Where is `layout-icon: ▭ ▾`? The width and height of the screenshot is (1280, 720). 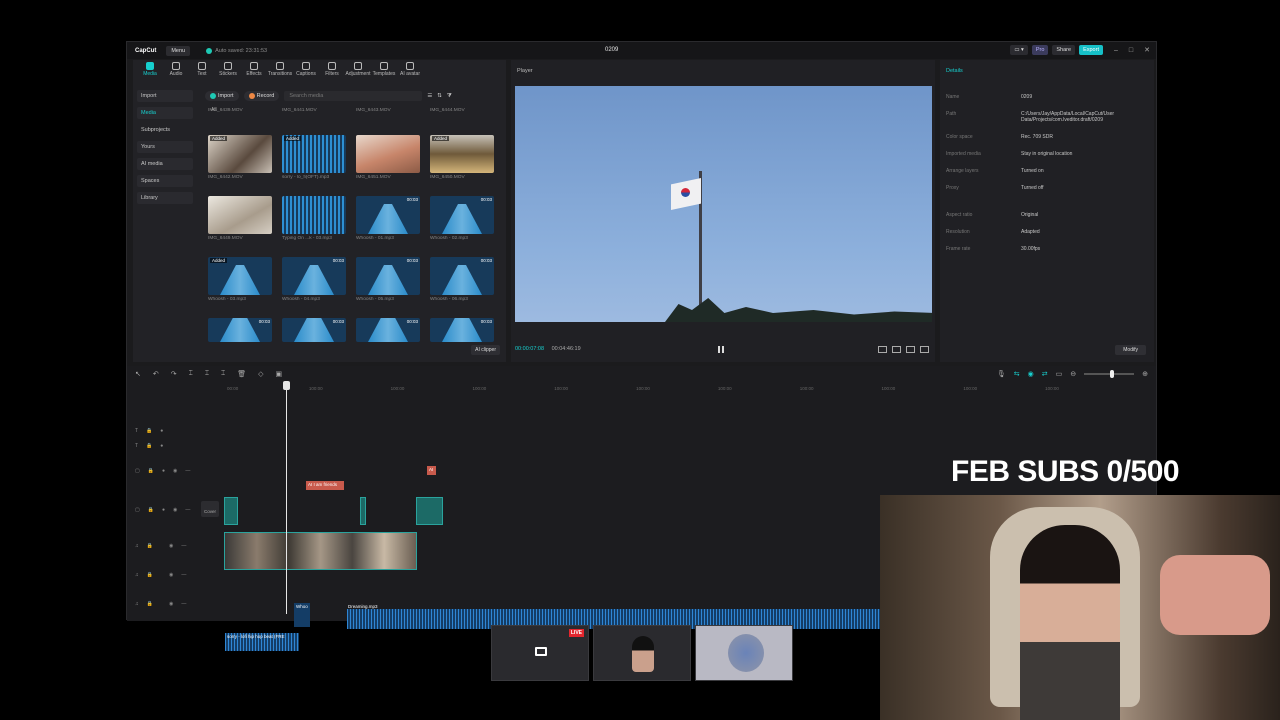 layout-icon: ▭ ▾ is located at coordinates (1019, 50).